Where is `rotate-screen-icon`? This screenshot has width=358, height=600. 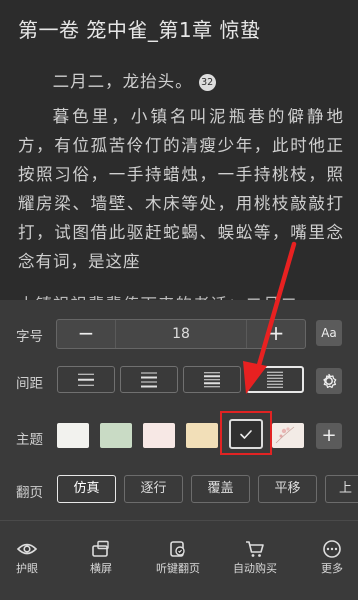 rotate-screen-icon is located at coordinates (100, 548).